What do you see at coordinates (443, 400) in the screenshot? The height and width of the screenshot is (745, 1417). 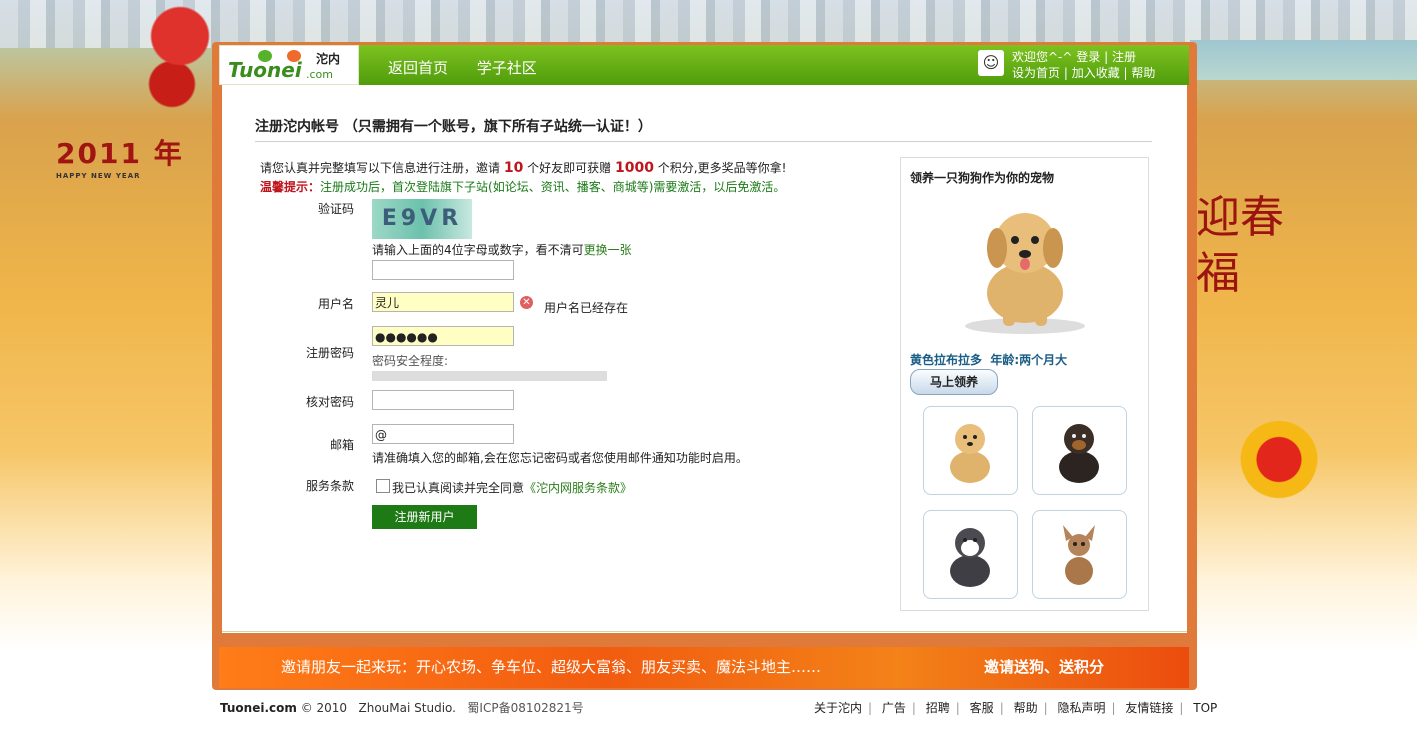 I see `confirm-password-input` at bounding box center [443, 400].